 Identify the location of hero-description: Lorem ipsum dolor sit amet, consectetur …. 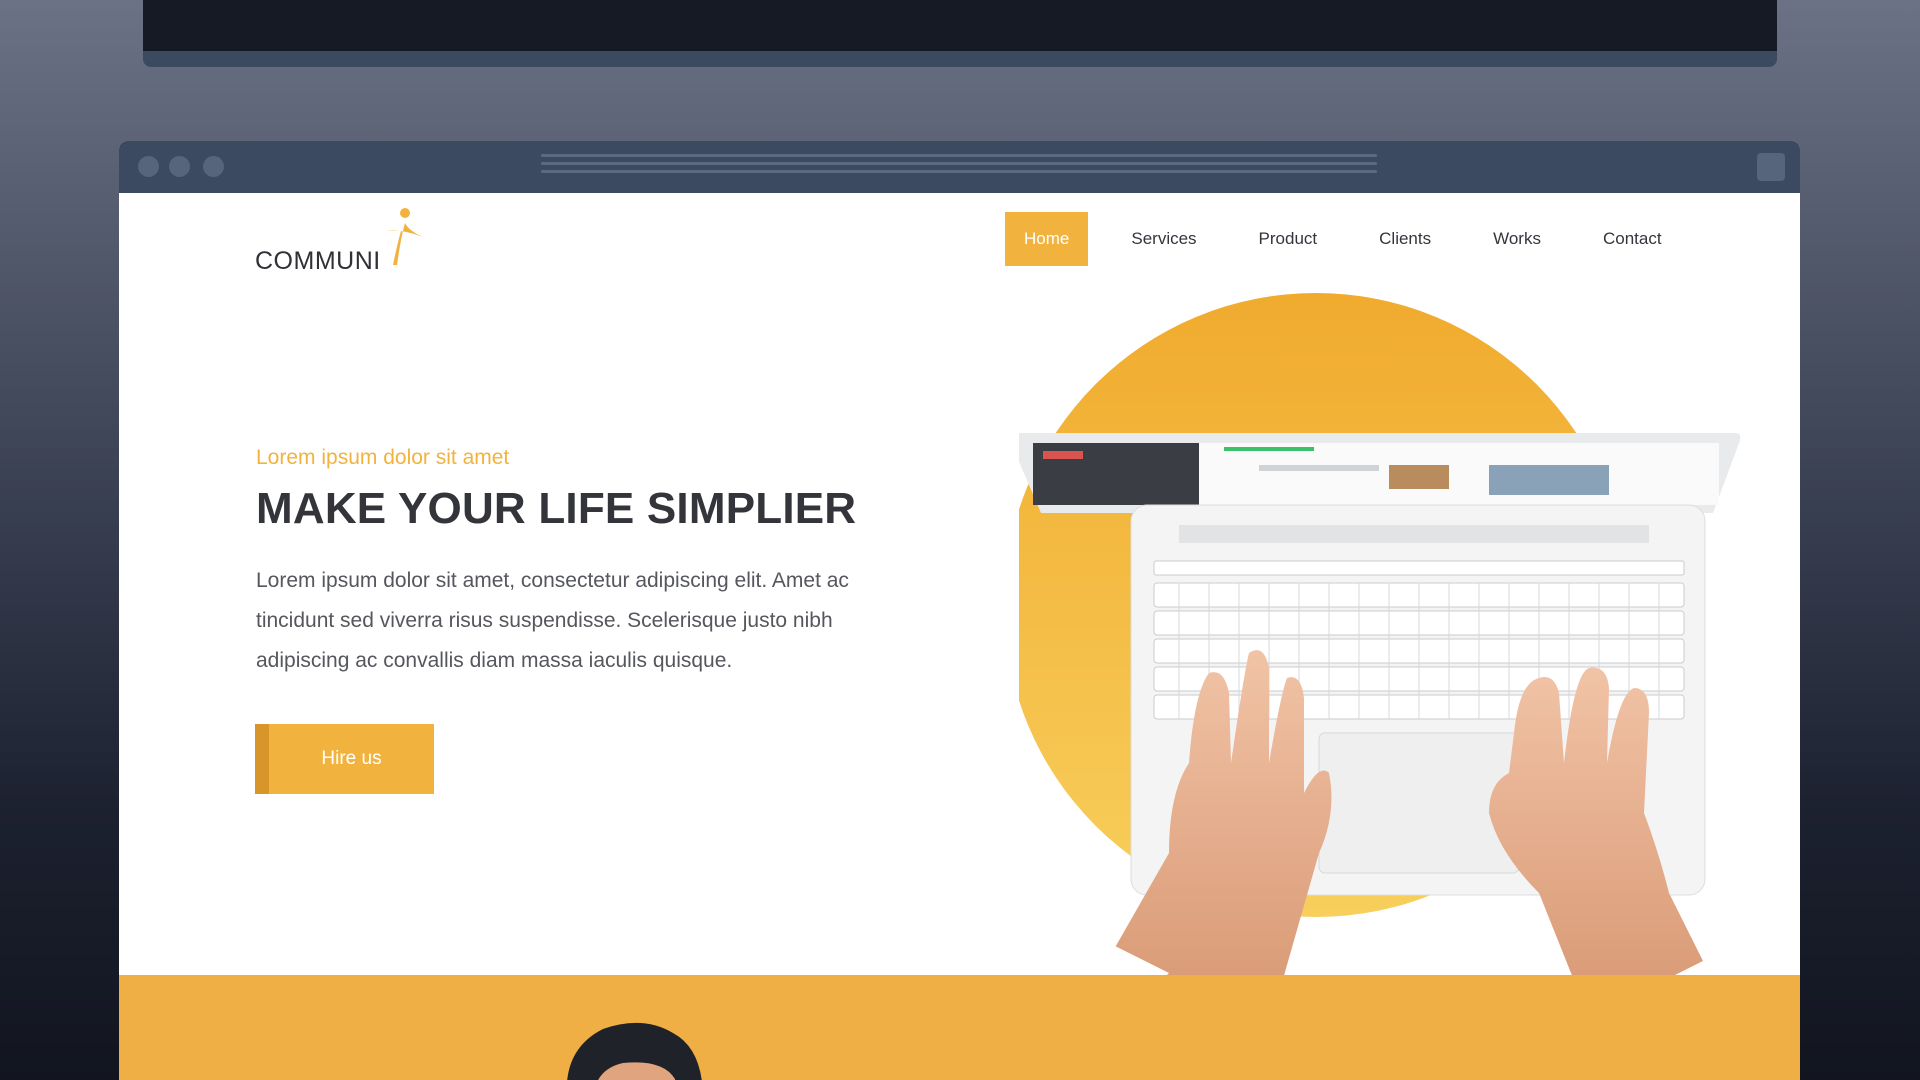
(581, 621).